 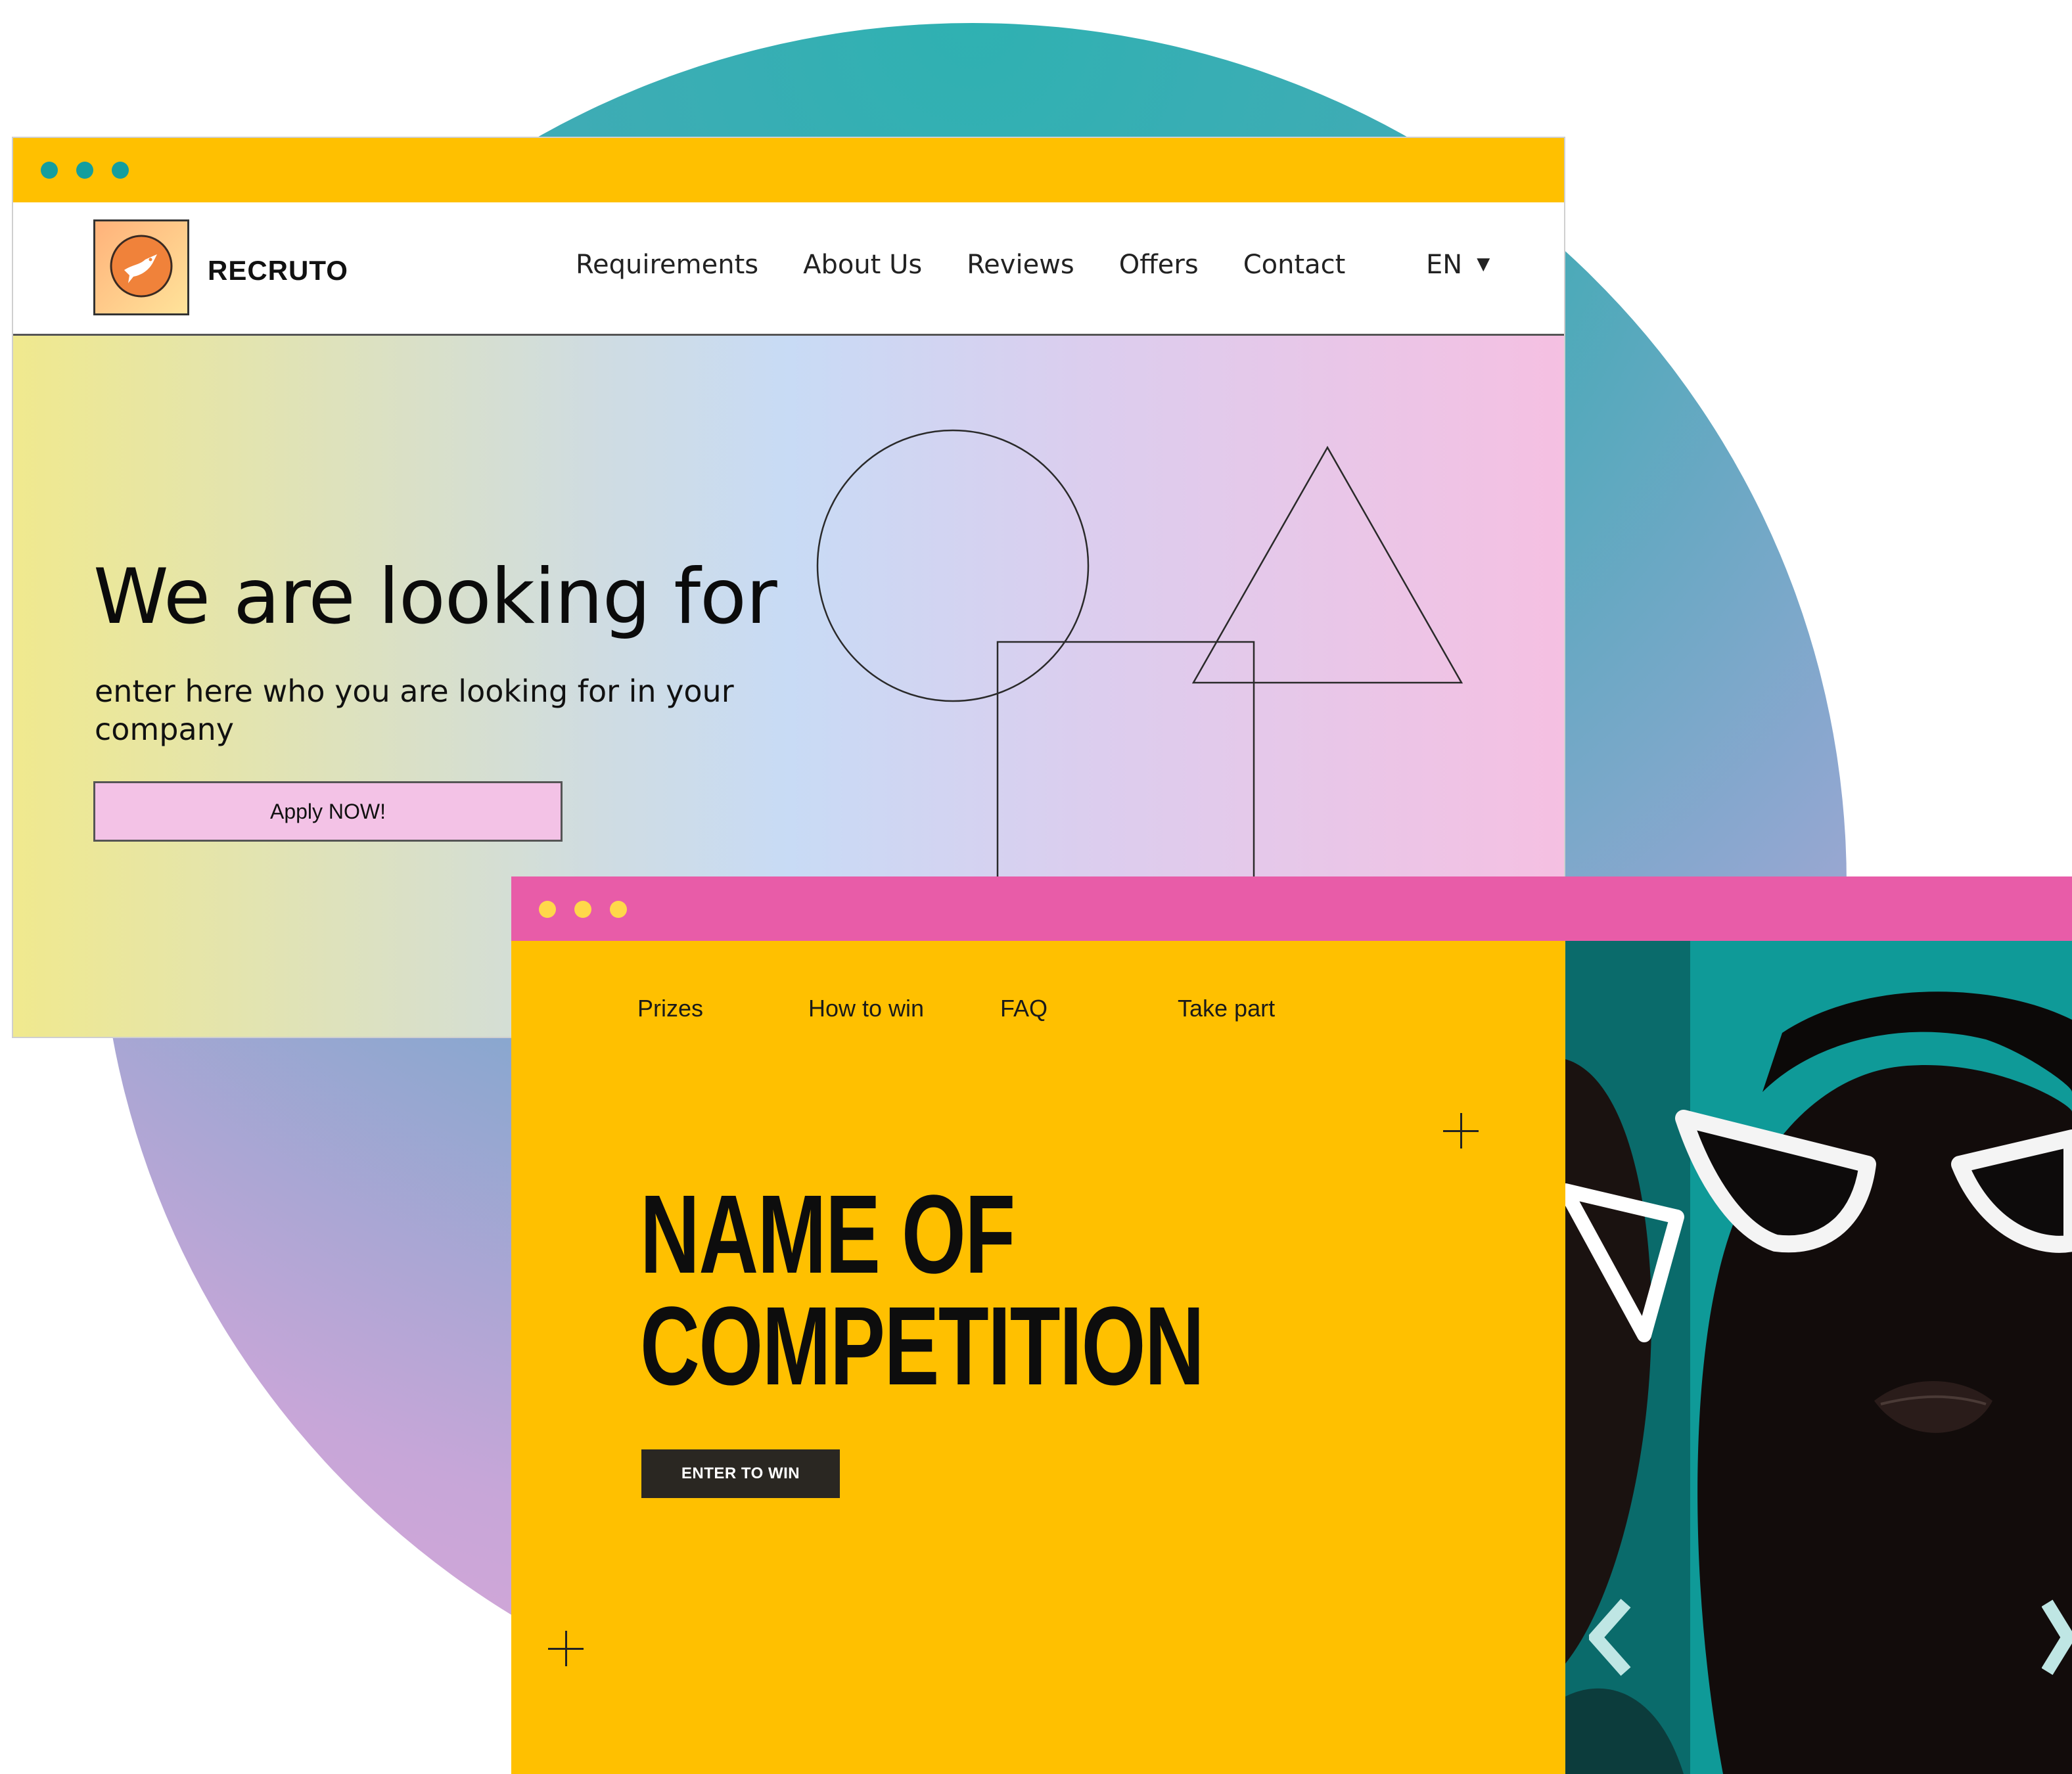 What do you see at coordinates (922, 1346) in the screenshot?
I see `competition-title-line-2: COMPETITION` at bounding box center [922, 1346].